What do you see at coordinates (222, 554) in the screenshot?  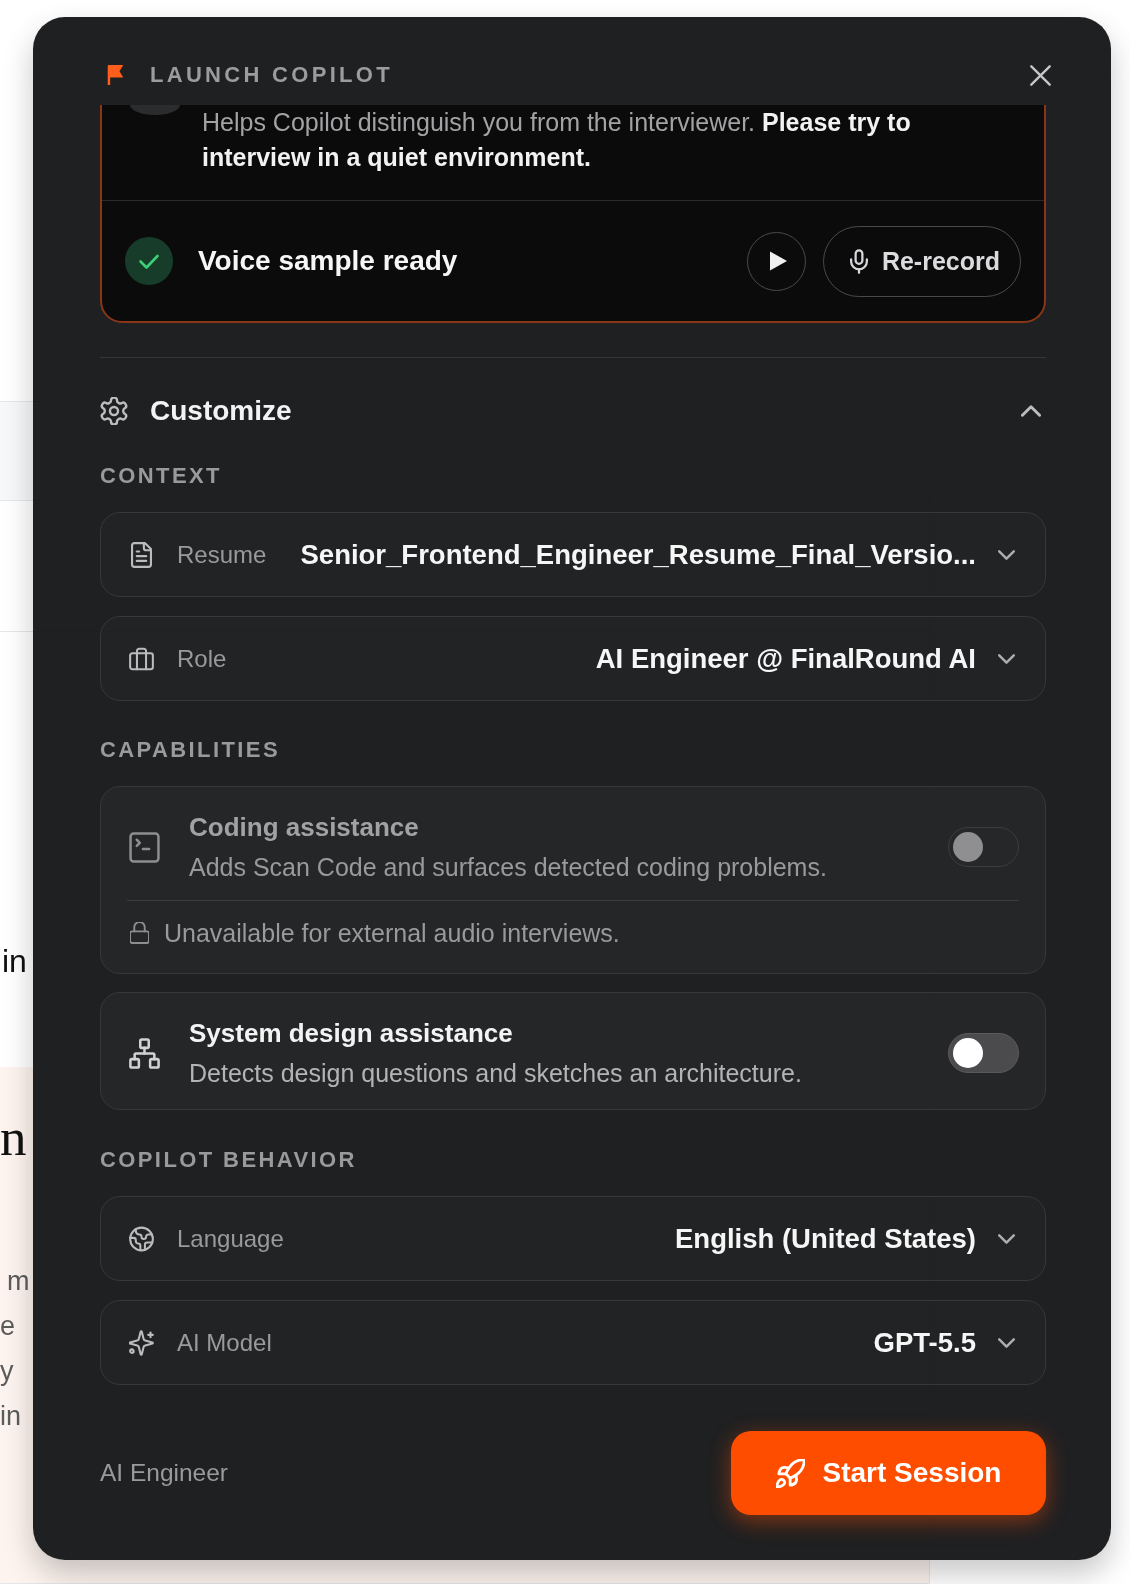 I see `field-label: Resume` at bounding box center [222, 554].